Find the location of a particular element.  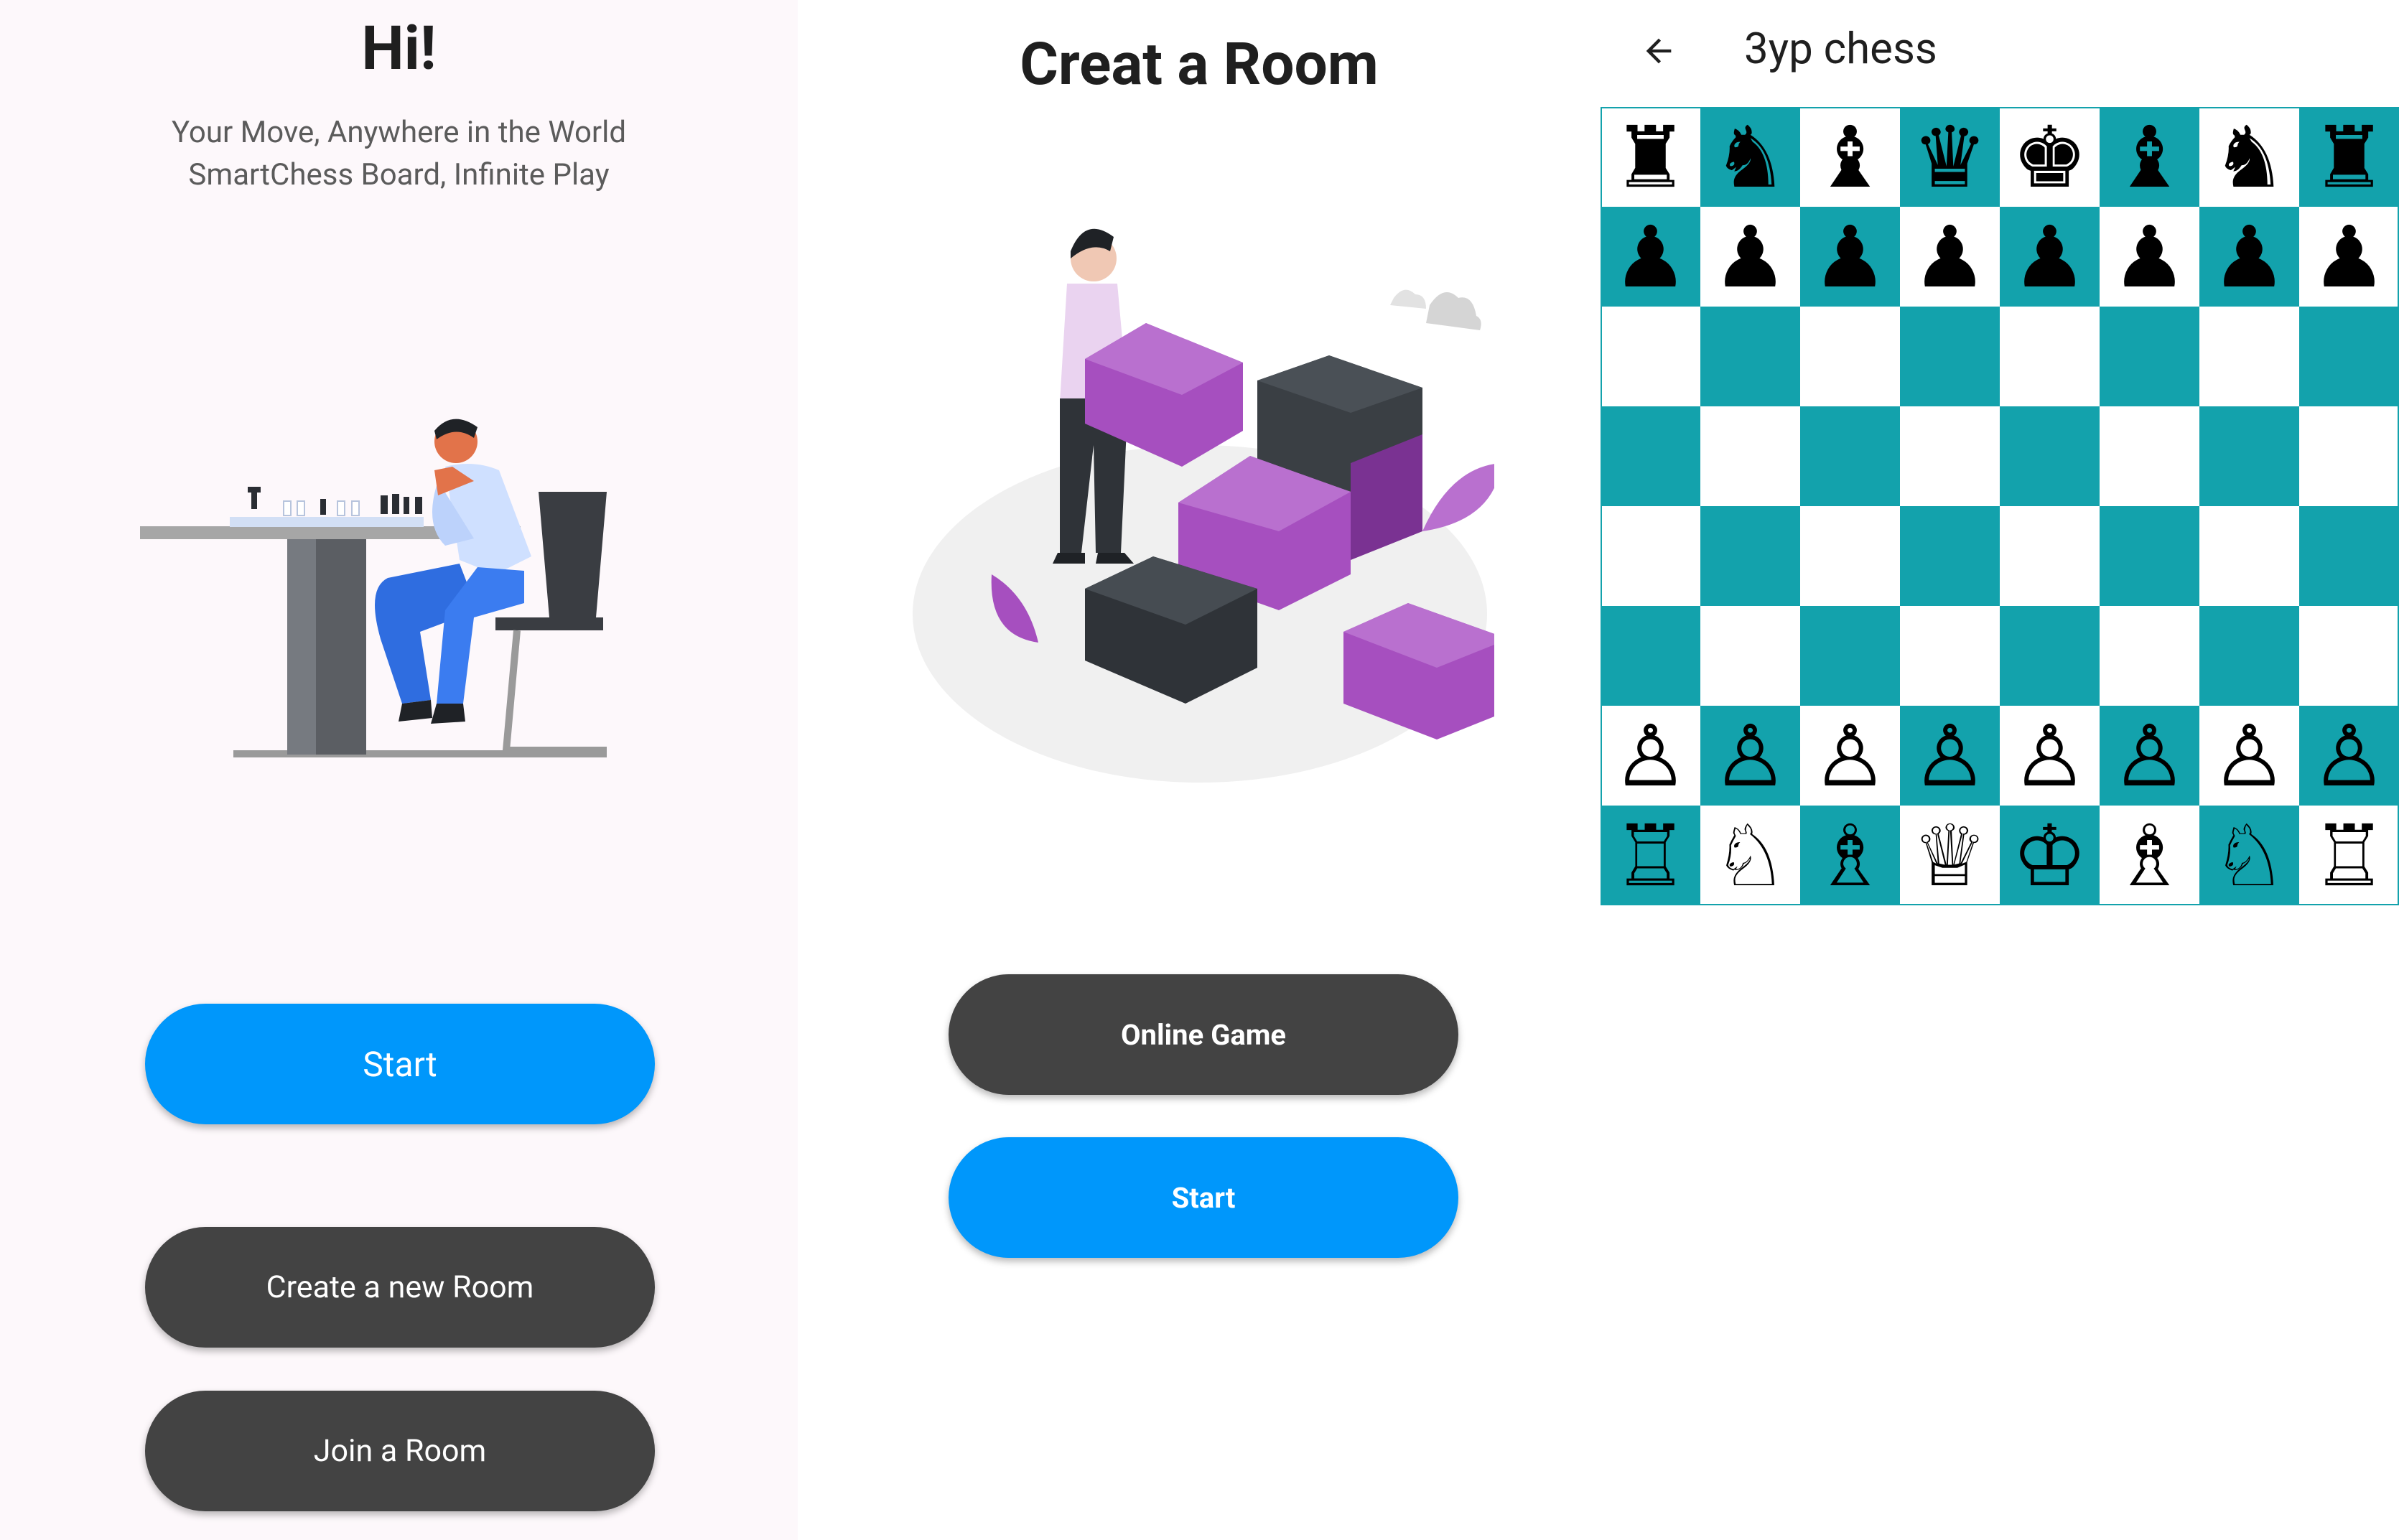

board-square: ♛ is located at coordinates (1950, 157).